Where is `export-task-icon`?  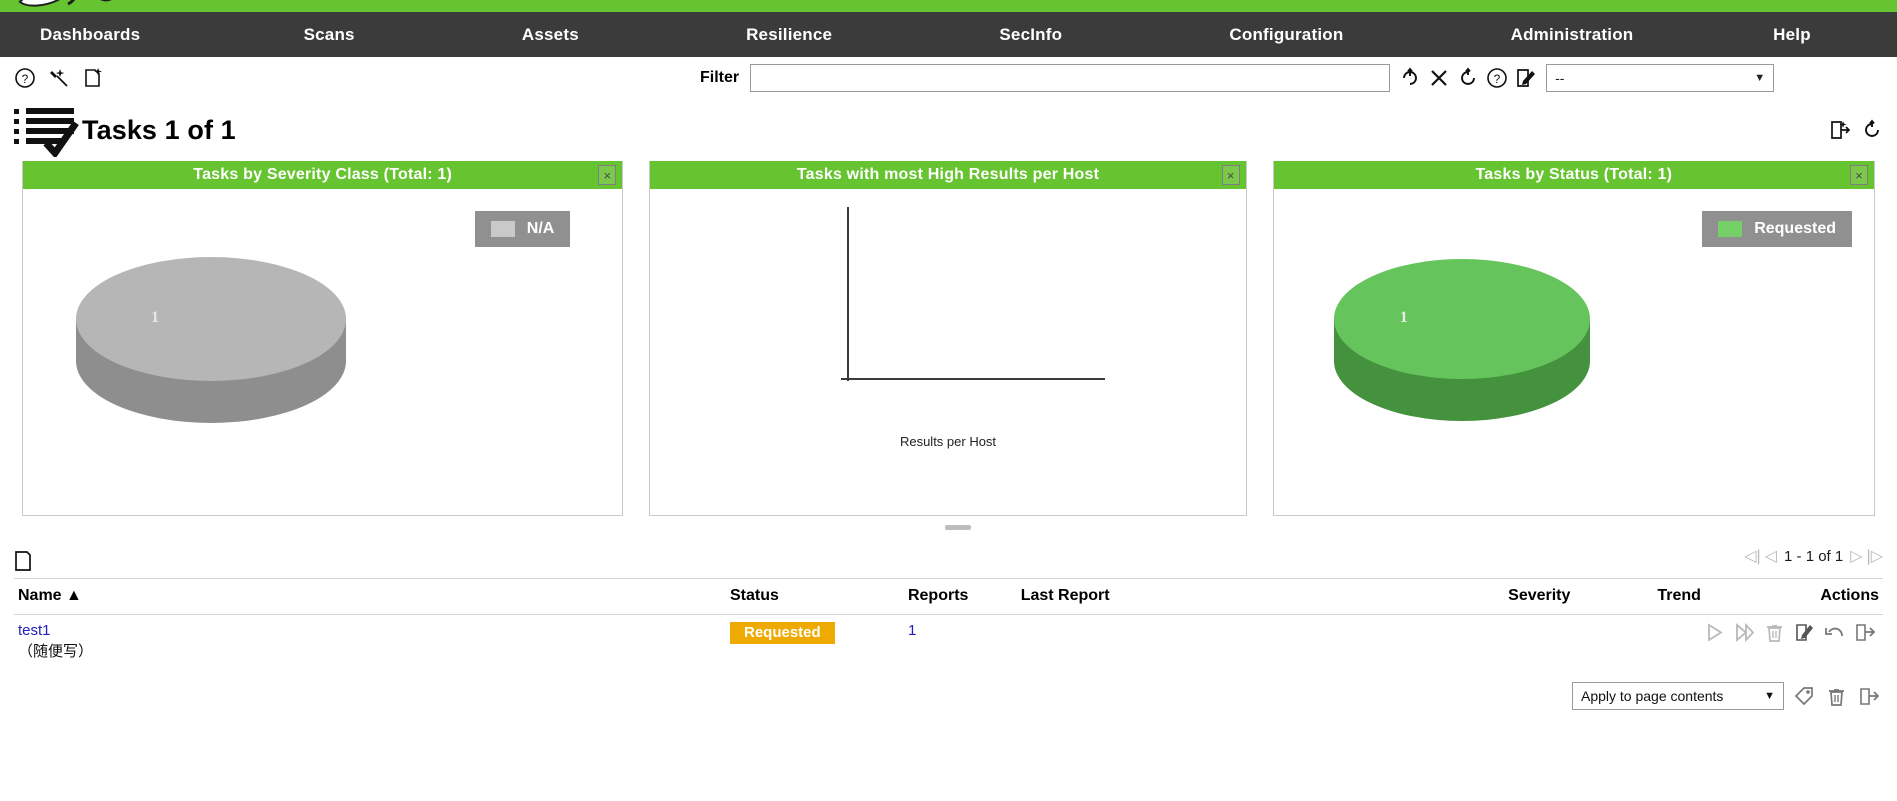
export-task-icon is located at coordinates (1864, 632).